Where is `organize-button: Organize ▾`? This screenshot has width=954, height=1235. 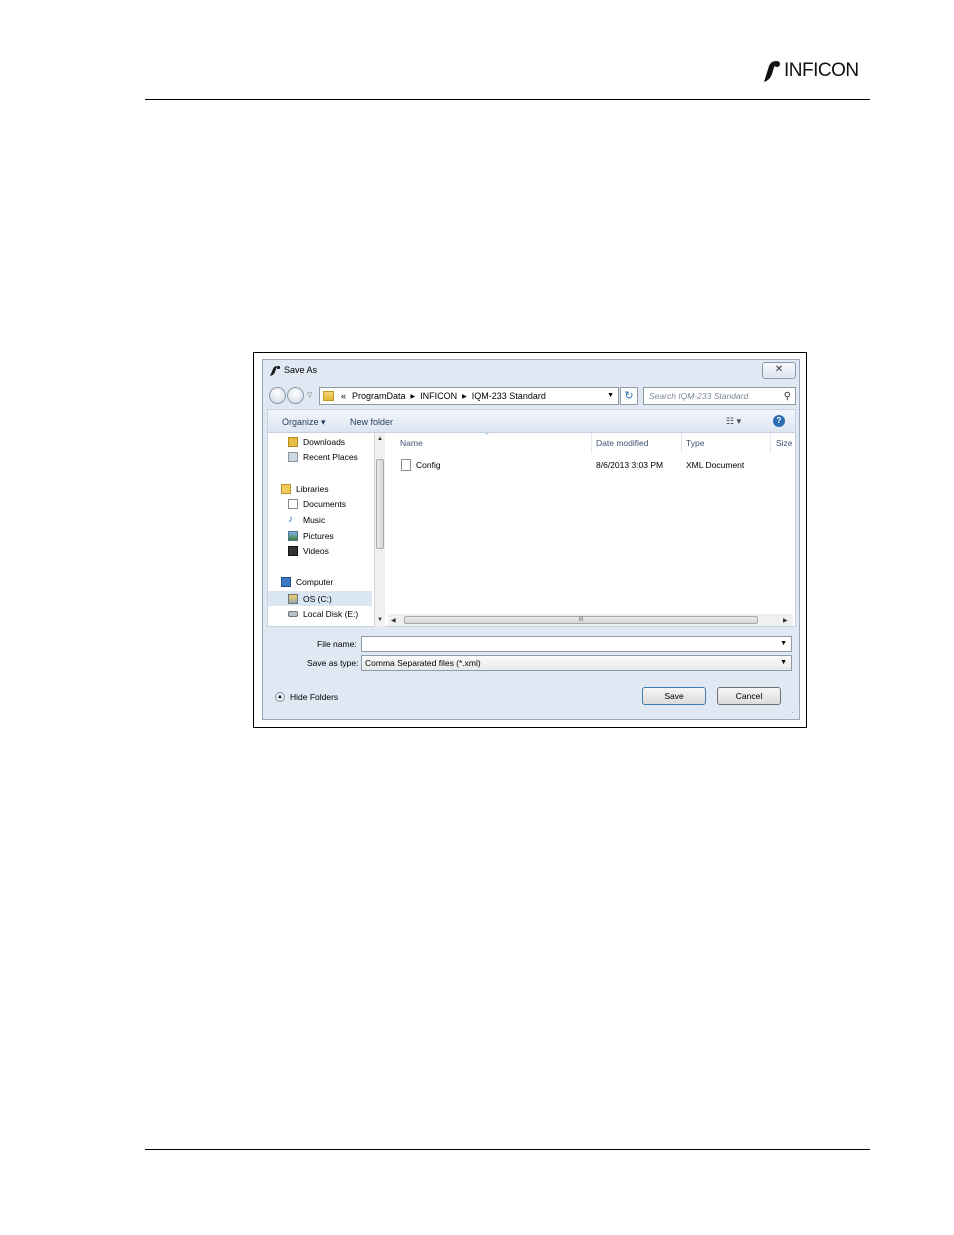
organize-button: Organize ▾ is located at coordinates (304, 422).